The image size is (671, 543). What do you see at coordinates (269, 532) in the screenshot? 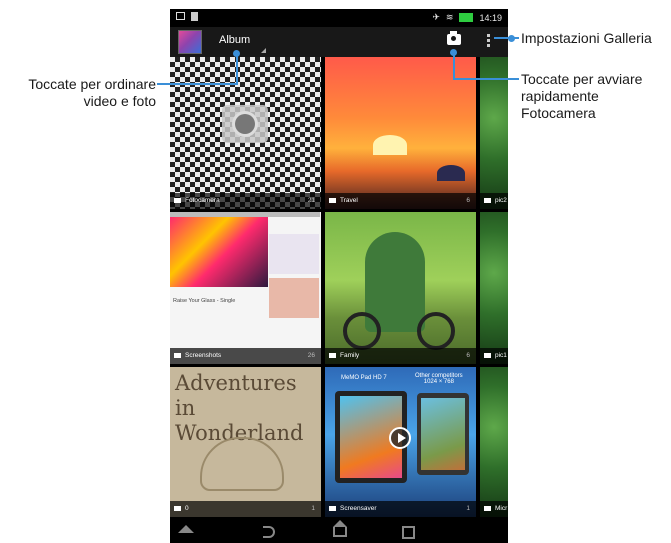
I see `back-icon` at bounding box center [269, 532].